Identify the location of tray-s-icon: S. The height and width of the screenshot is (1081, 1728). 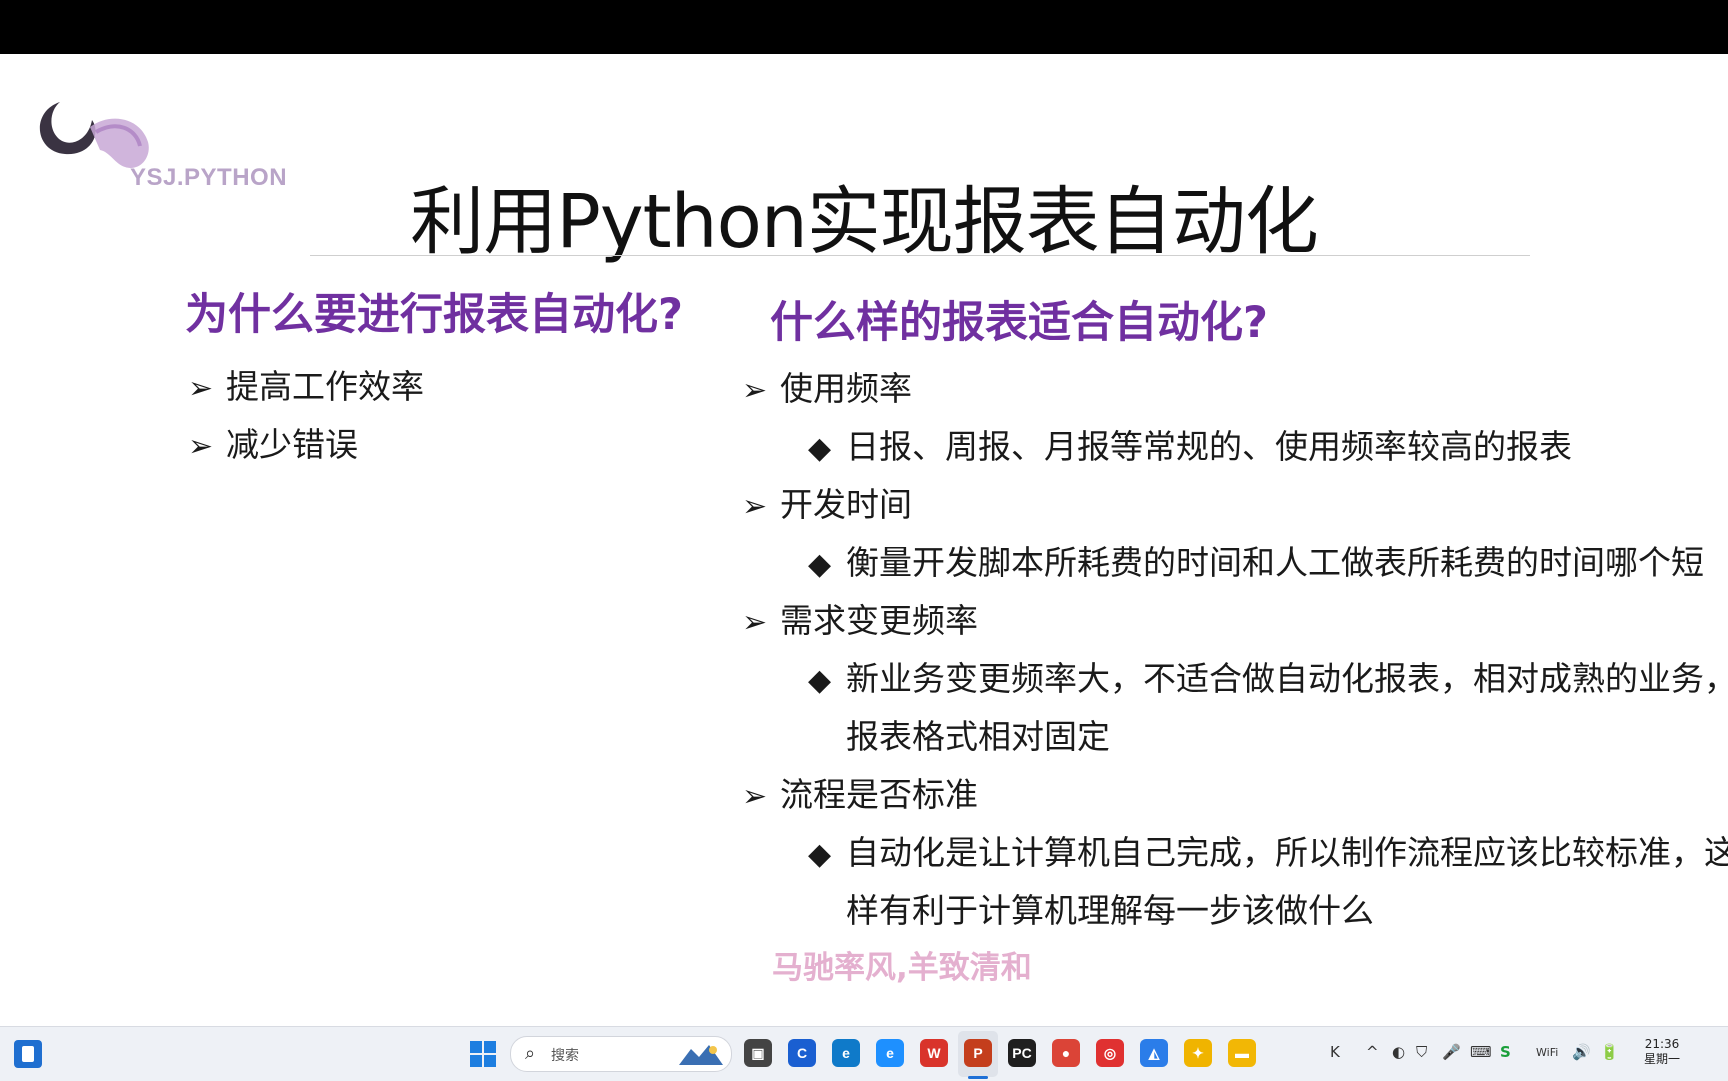
(1505, 1052).